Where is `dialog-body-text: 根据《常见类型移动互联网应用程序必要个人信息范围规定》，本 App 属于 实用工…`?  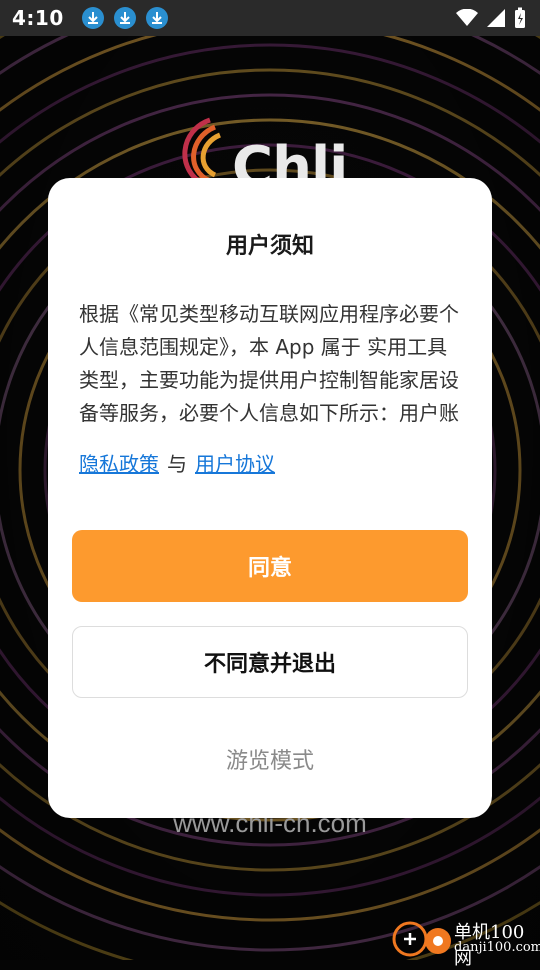 dialog-body-text: 根据《常见类型移动互联网应用程序必要个人信息范围规定》，本 App 属于 实用工… is located at coordinates (272, 360).